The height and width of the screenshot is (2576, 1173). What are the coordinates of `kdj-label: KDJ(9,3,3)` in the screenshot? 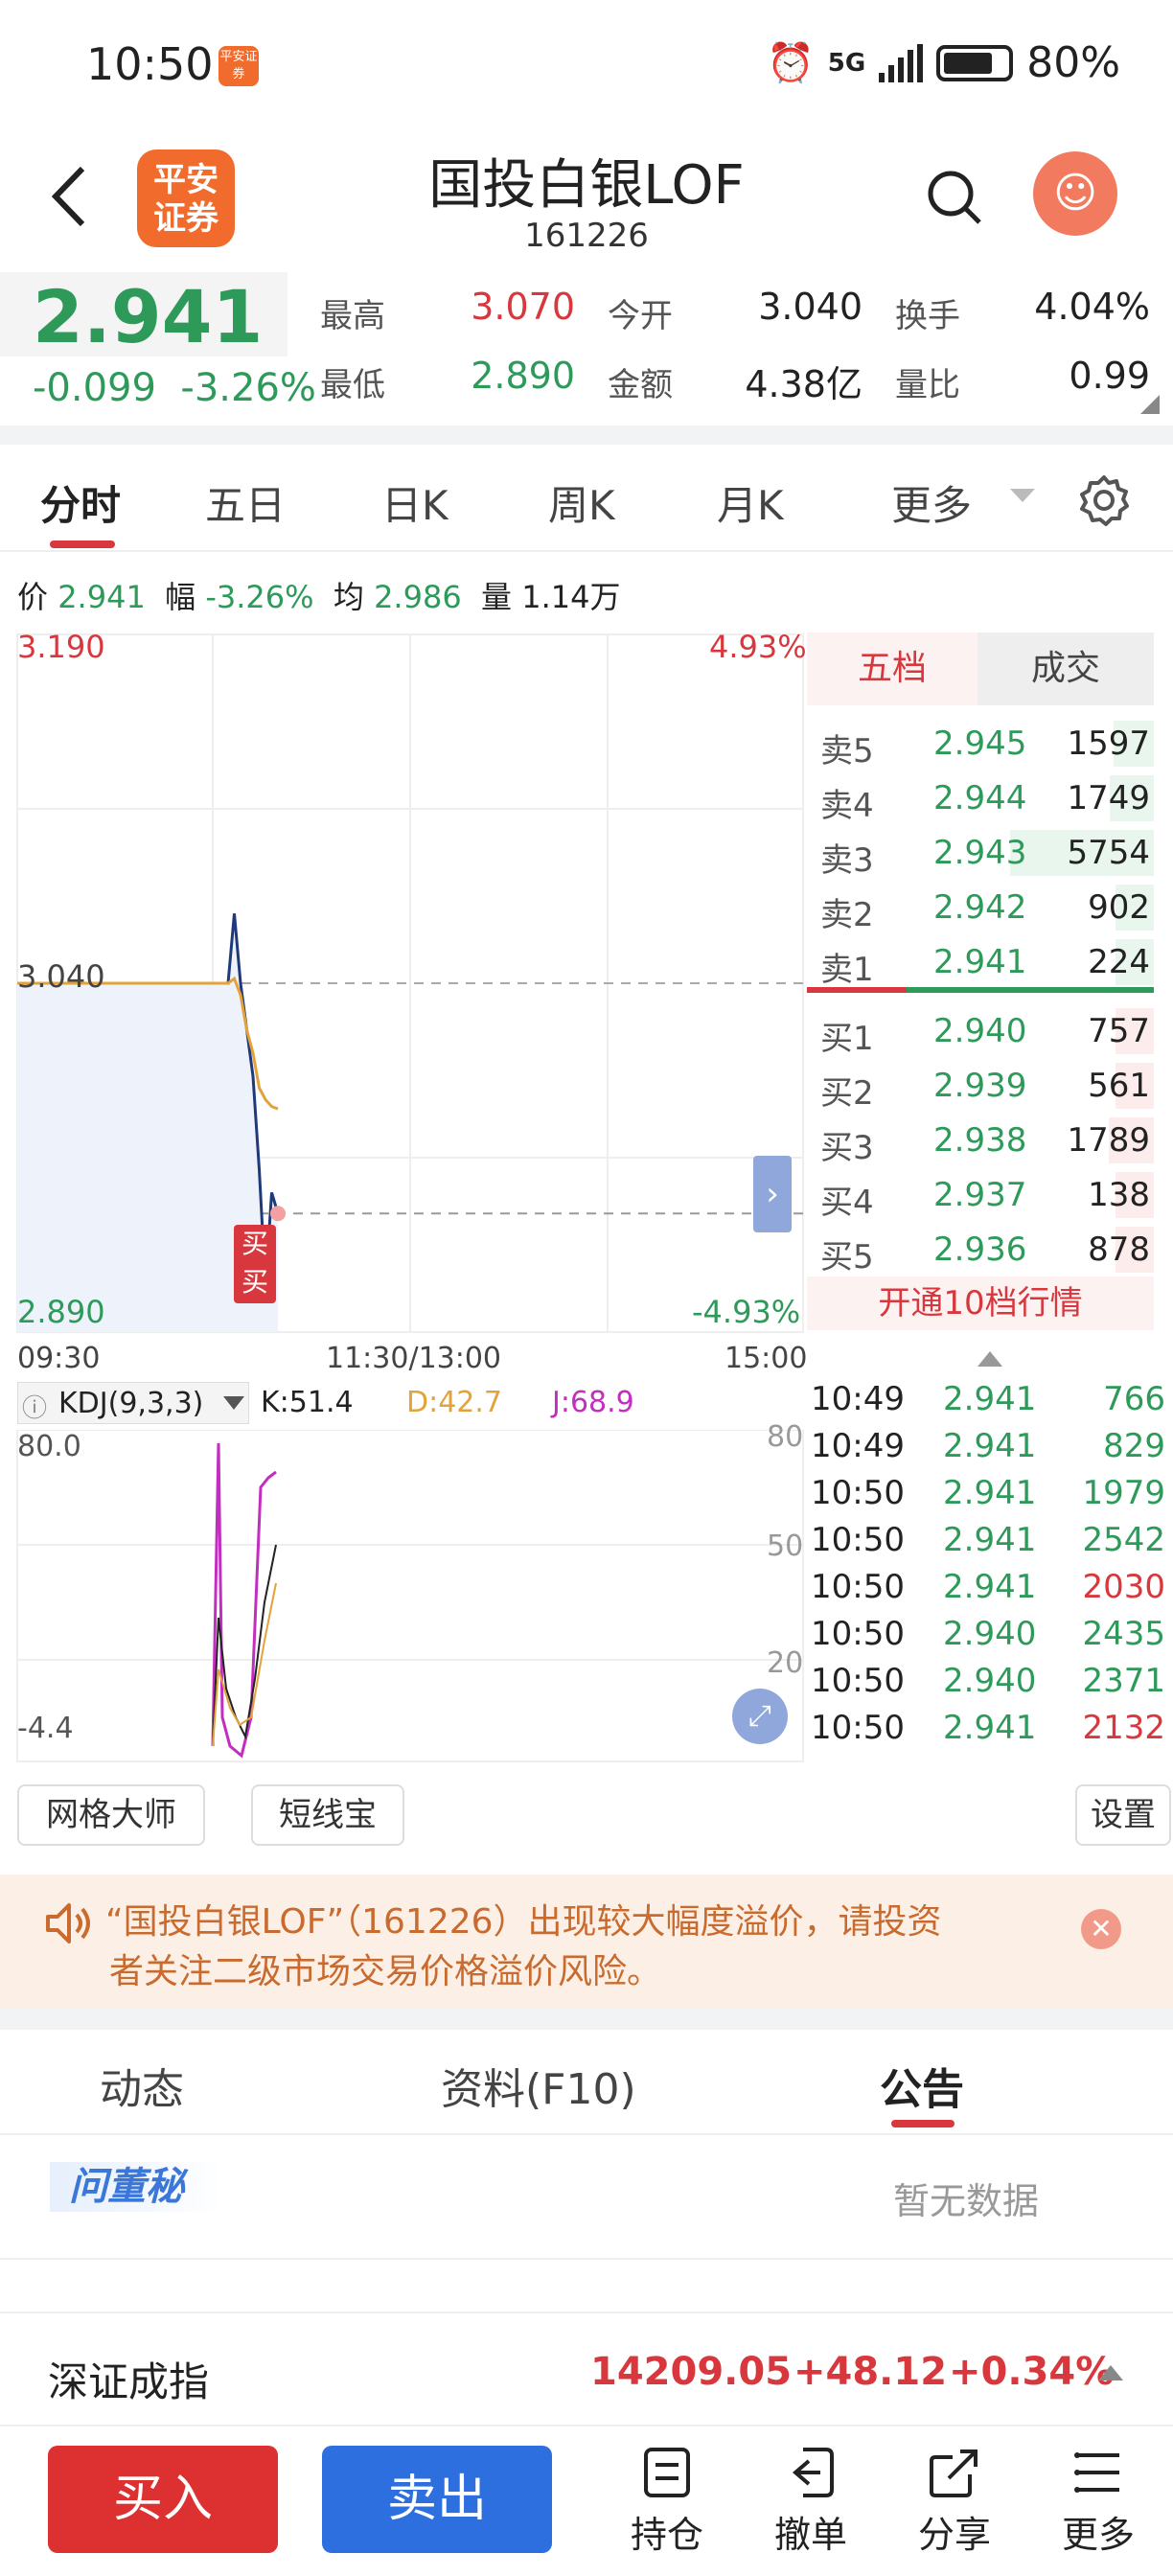 It's located at (131, 1403).